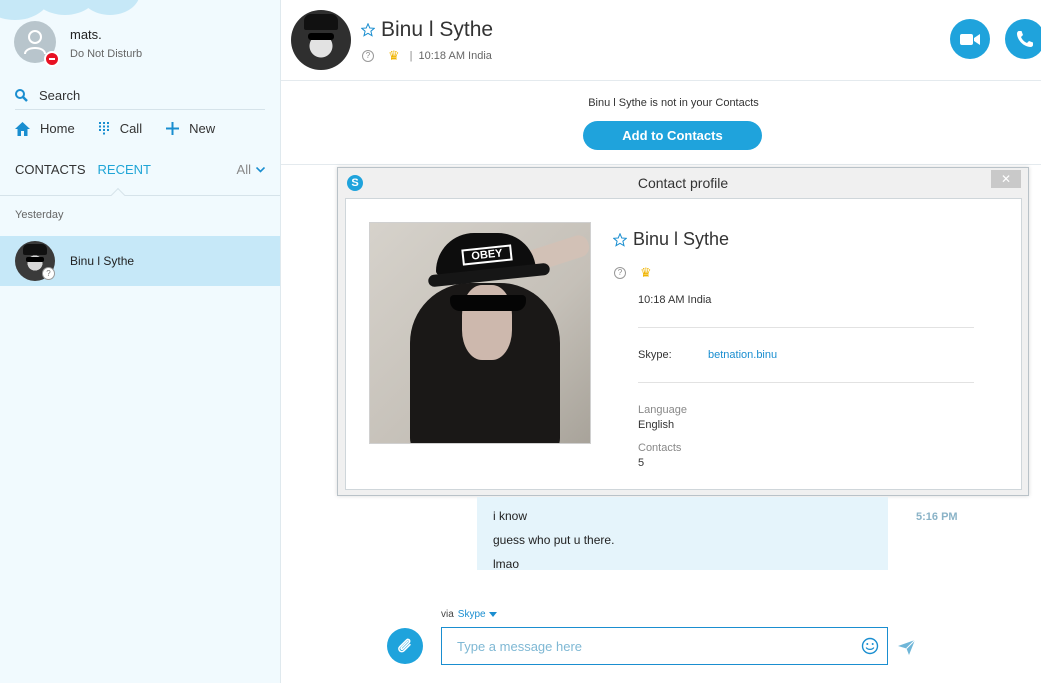 The height and width of the screenshot is (683, 1041). I want to click on contact-local-time: 10:18 AM India, so click(455, 56).